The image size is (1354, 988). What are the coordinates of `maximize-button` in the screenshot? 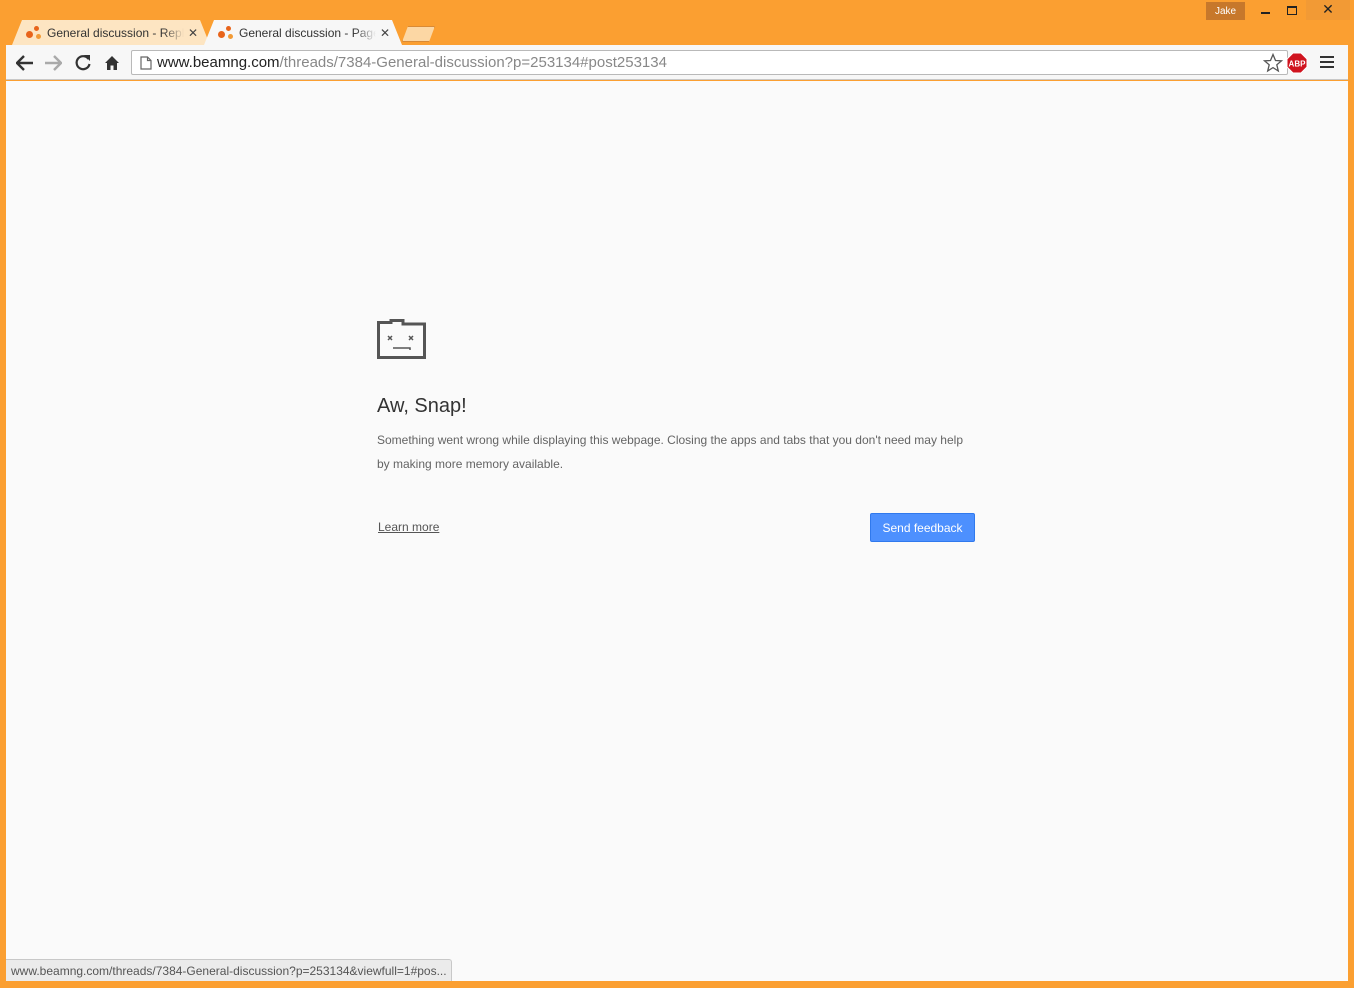 It's located at (1292, 10).